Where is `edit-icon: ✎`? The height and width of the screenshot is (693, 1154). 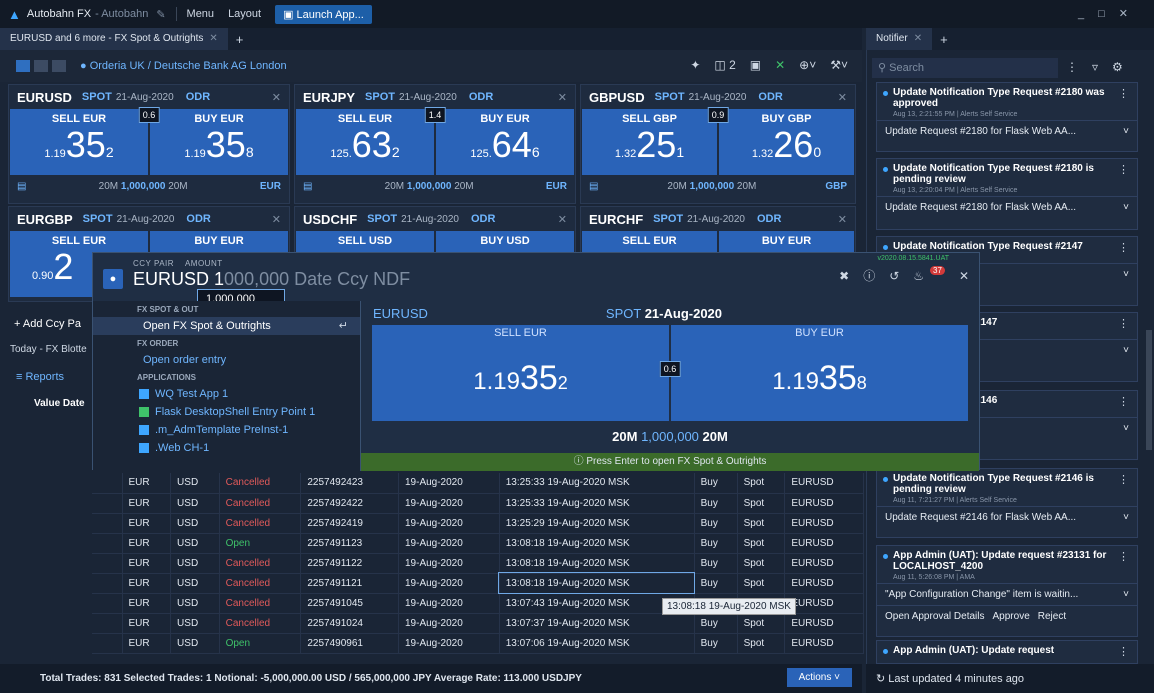 edit-icon: ✎ is located at coordinates (160, 14).